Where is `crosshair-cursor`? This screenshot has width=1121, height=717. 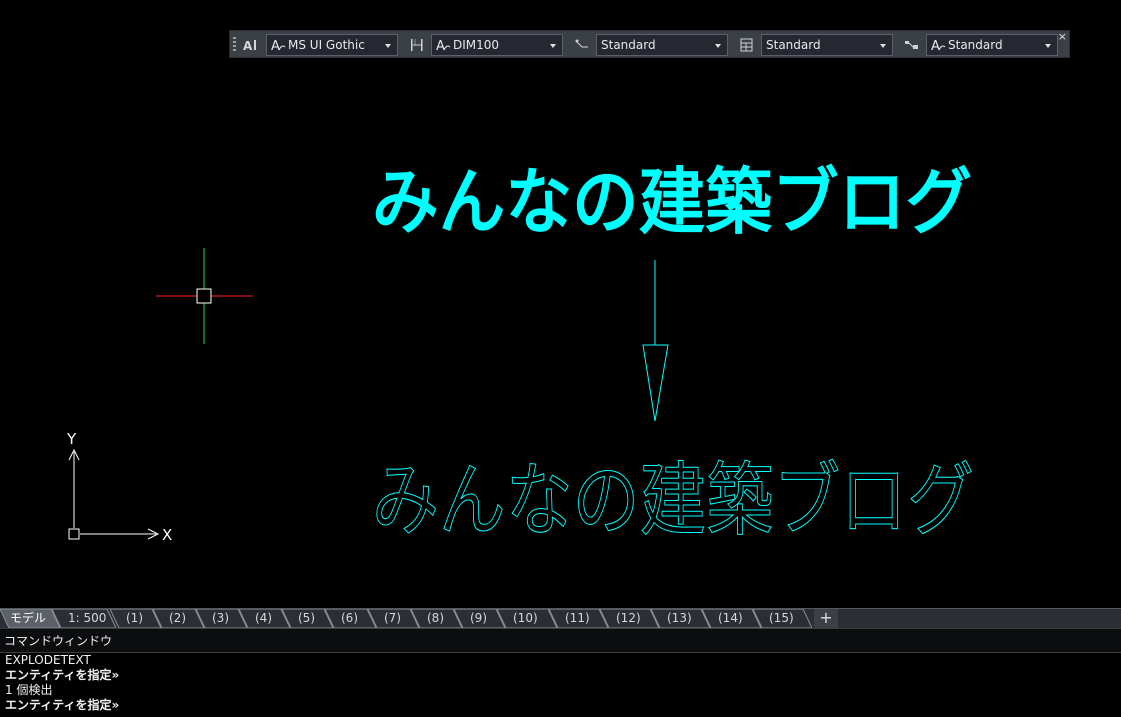 crosshair-cursor is located at coordinates (204, 296).